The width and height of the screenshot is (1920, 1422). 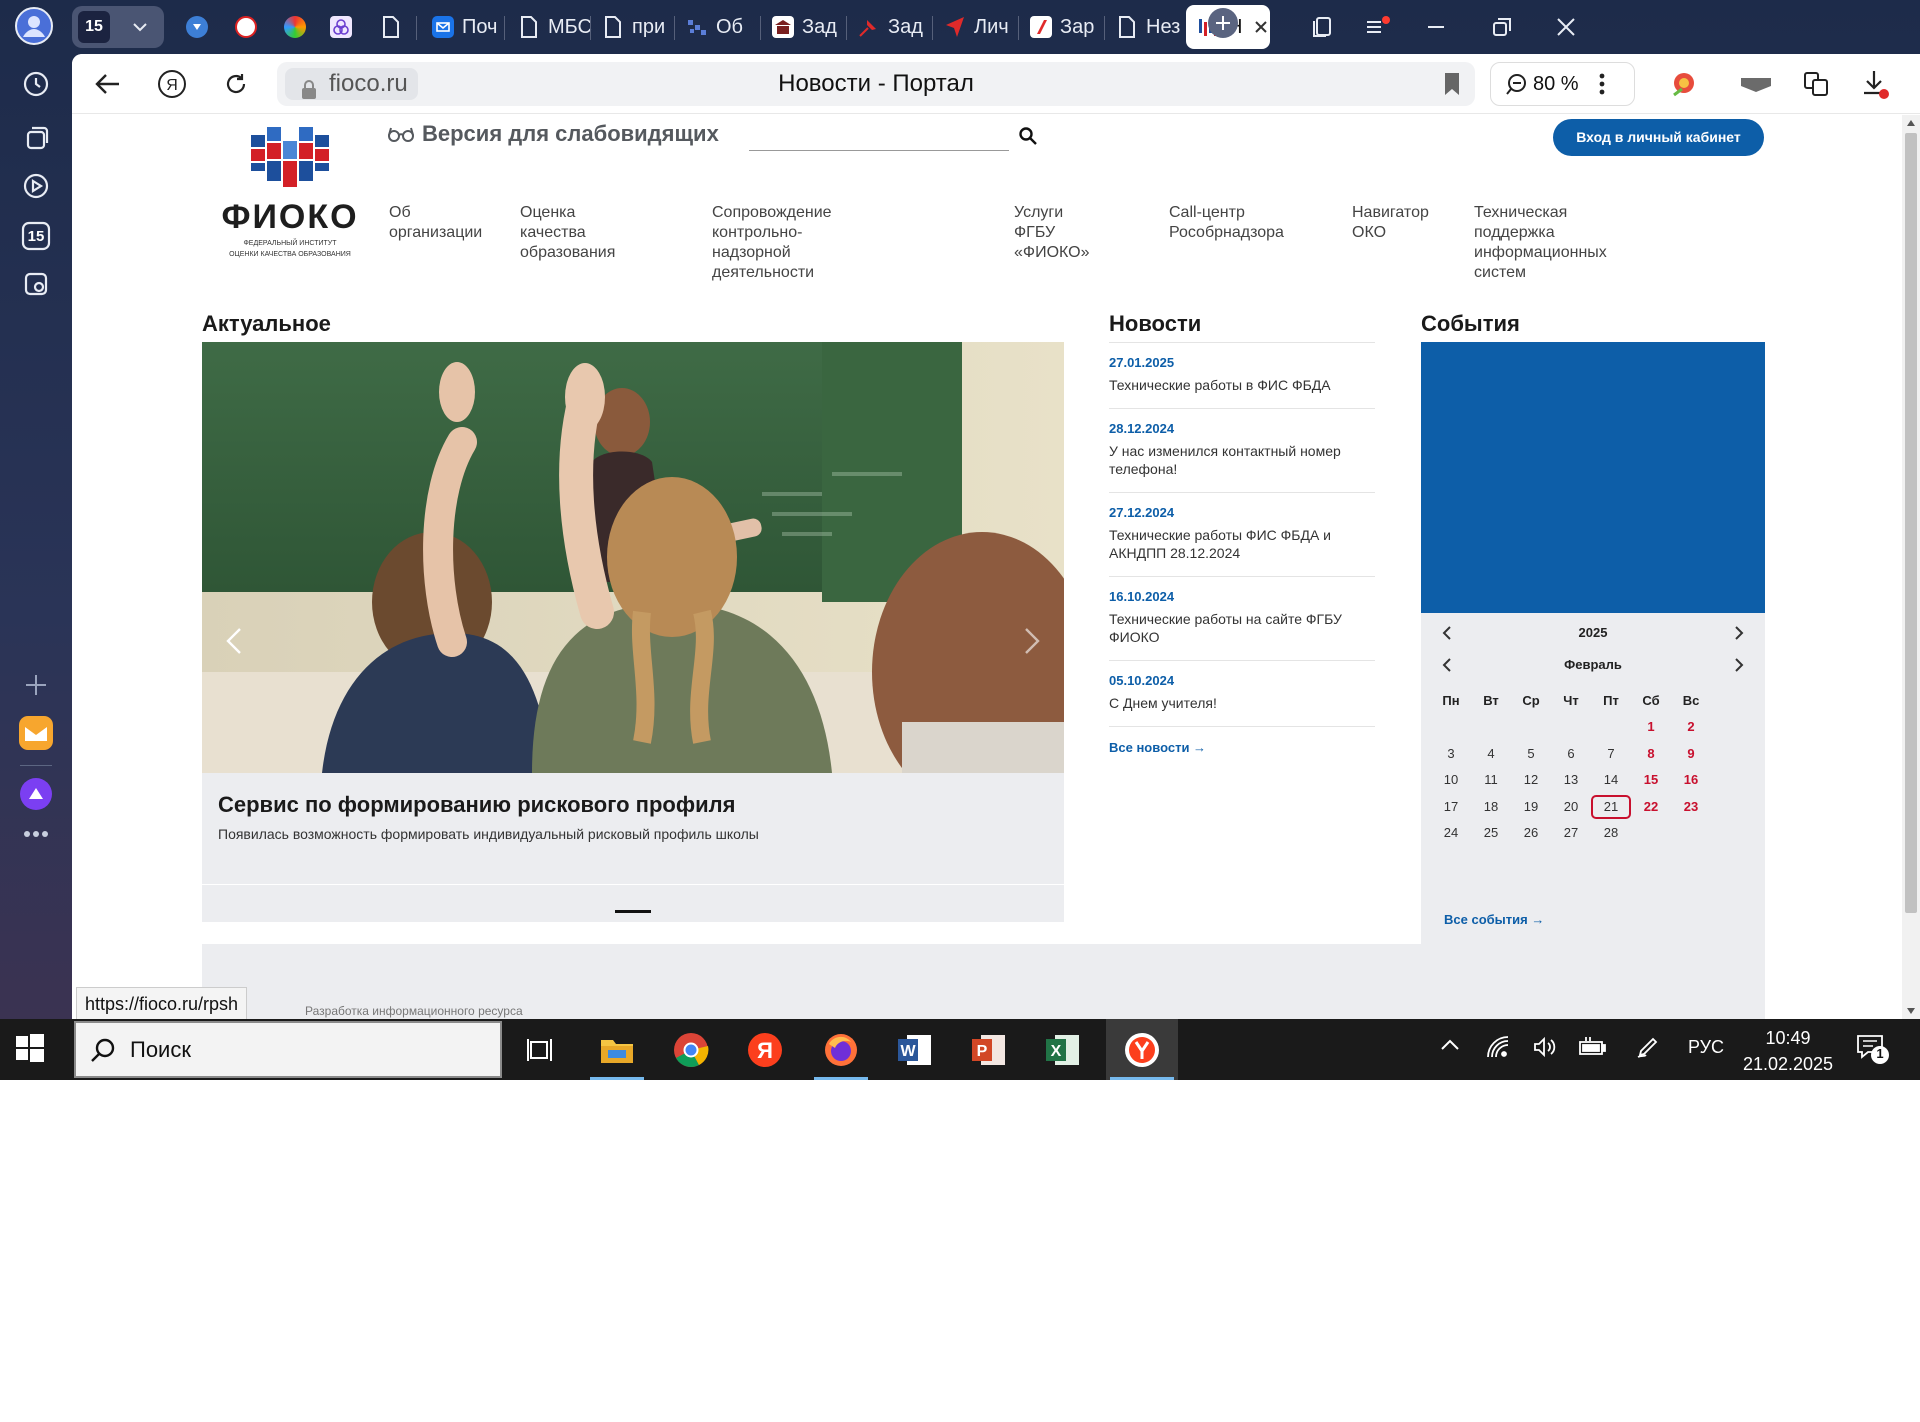 What do you see at coordinates (841, 1049) in the screenshot?
I see `firefox-app` at bounding box center [841, 1049].